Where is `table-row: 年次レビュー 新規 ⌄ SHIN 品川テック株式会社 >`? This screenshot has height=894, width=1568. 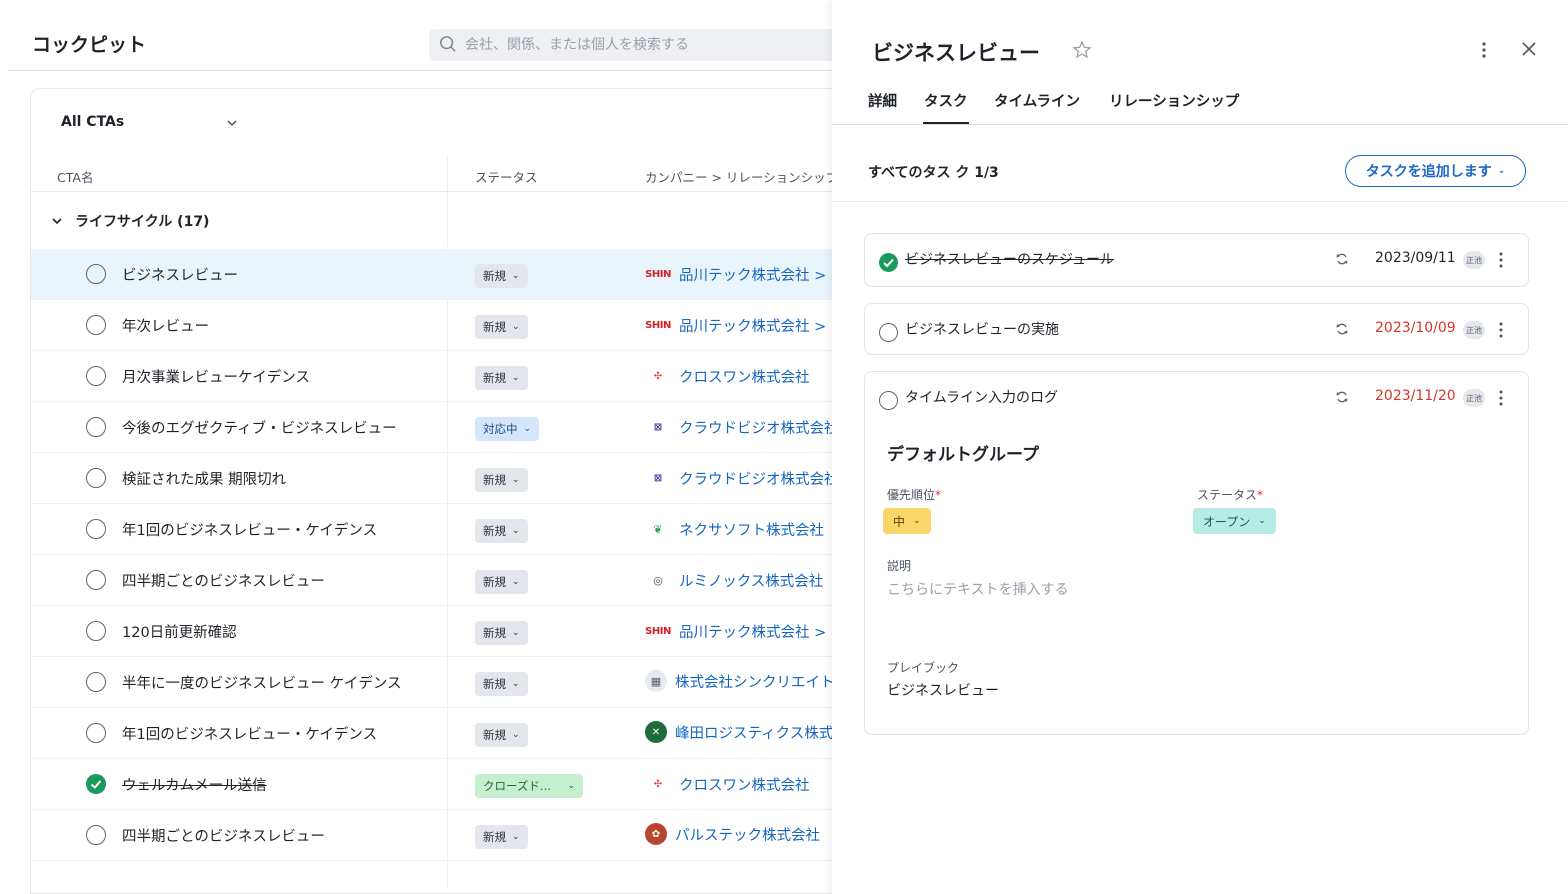 table-row: 年次レビュー 新規 ⌄ SHIN 品川テック株式会社 > is located at coordinates (446, 325).